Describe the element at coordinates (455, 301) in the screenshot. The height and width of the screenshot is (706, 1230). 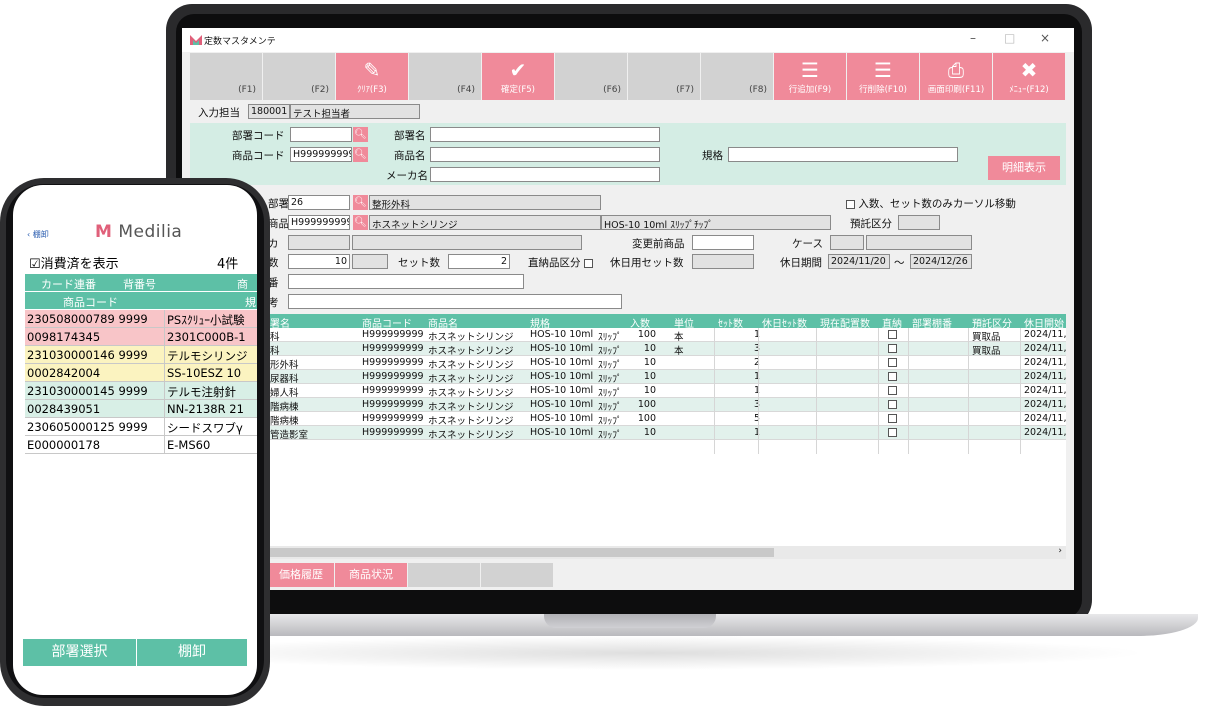
I see `note-input` at that location.